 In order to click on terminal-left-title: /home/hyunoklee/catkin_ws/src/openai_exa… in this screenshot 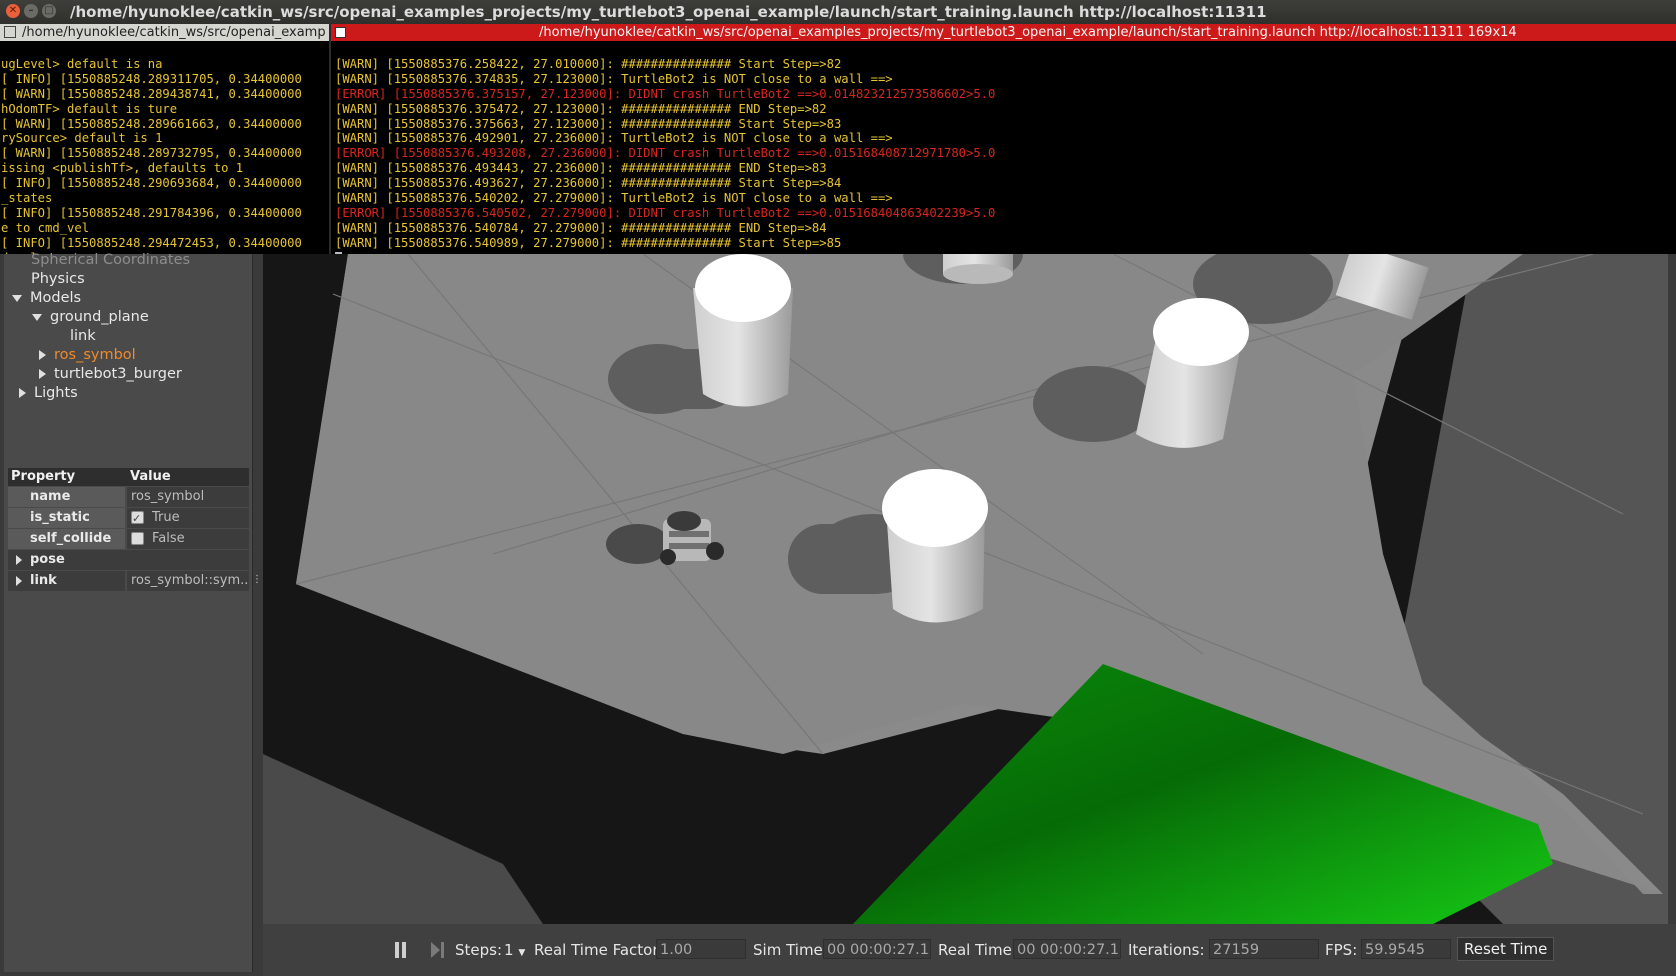, I will do `click(174, 32)`.